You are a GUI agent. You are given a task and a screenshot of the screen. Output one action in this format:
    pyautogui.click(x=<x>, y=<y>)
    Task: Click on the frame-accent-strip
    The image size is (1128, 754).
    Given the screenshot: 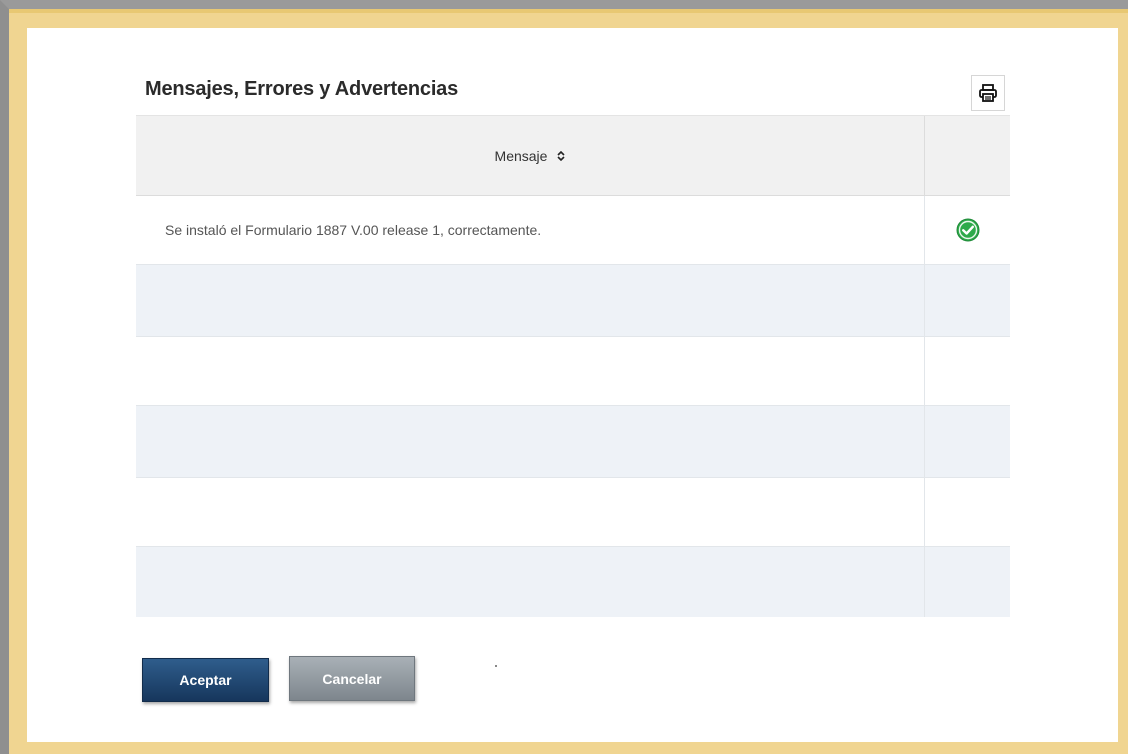 What is the action you would take?
    pyautogui.click(x=568, y=11)
    